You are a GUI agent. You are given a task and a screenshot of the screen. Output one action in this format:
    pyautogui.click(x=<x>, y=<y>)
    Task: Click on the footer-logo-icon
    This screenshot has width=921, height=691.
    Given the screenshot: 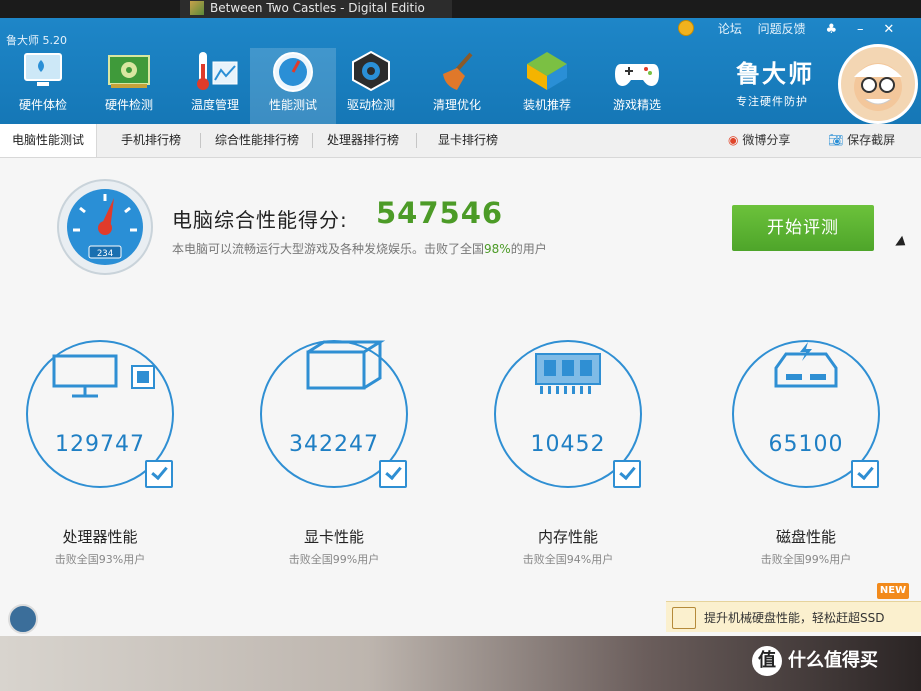 What is the action you would take?
    pyautogui.click(x=23, y=619)
    